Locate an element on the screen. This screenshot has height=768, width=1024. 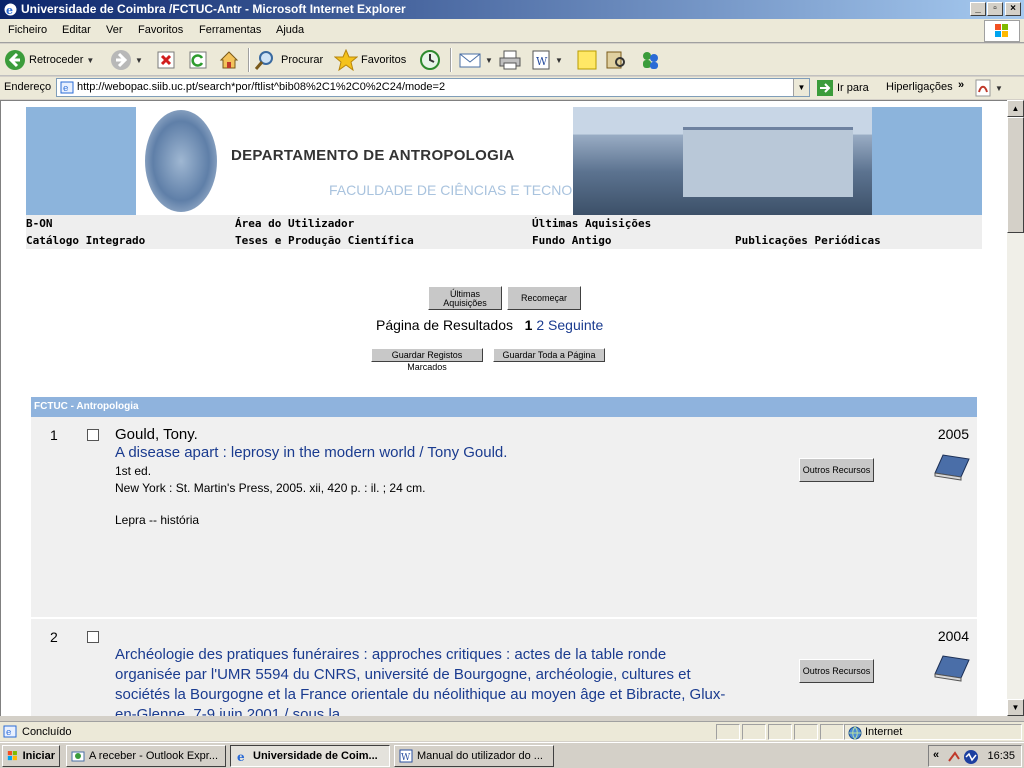
menu-ferramentas: Ferramentas is located at coordinates (230, 30).